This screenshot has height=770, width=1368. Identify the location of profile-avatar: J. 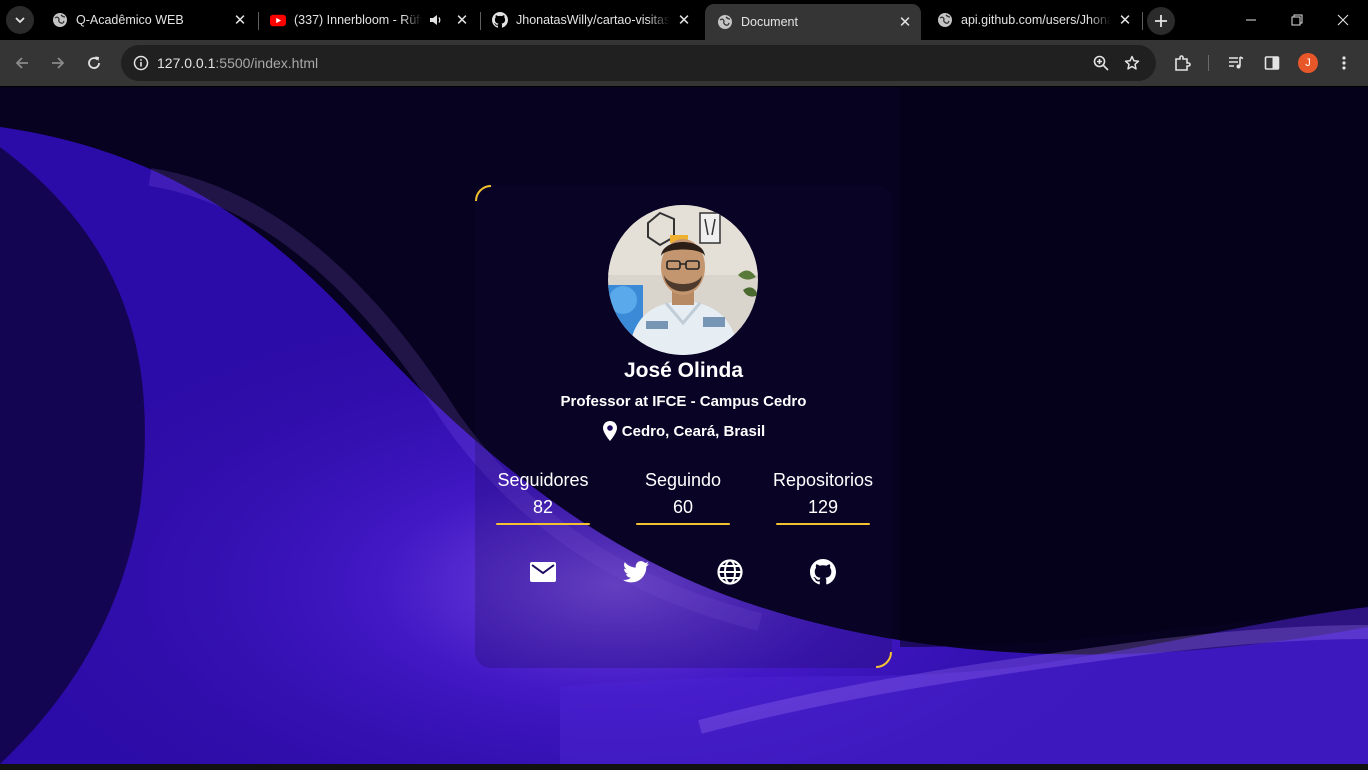
(1308, 63).